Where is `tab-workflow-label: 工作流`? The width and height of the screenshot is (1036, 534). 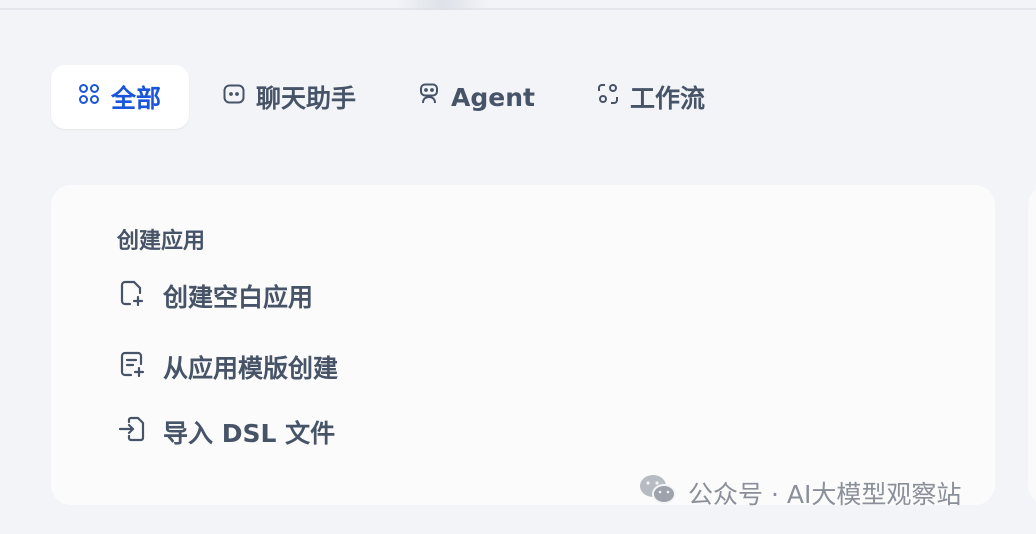 tab-workflow-label: 工作流 is located at coordinates (667, 98).